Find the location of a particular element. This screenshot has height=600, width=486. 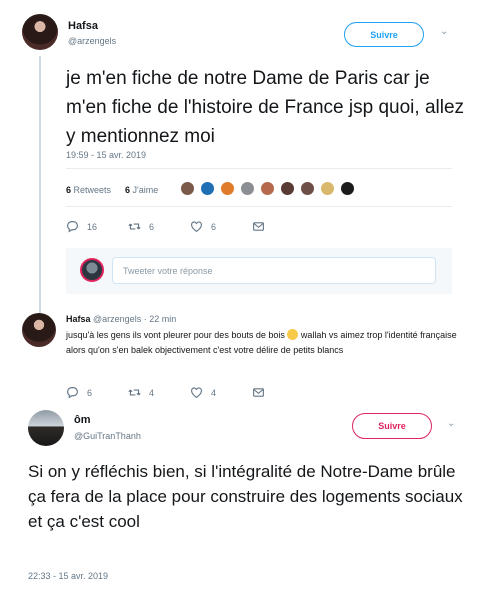

reply-author-handle: @arzengels is located at coordinates (117, 319).